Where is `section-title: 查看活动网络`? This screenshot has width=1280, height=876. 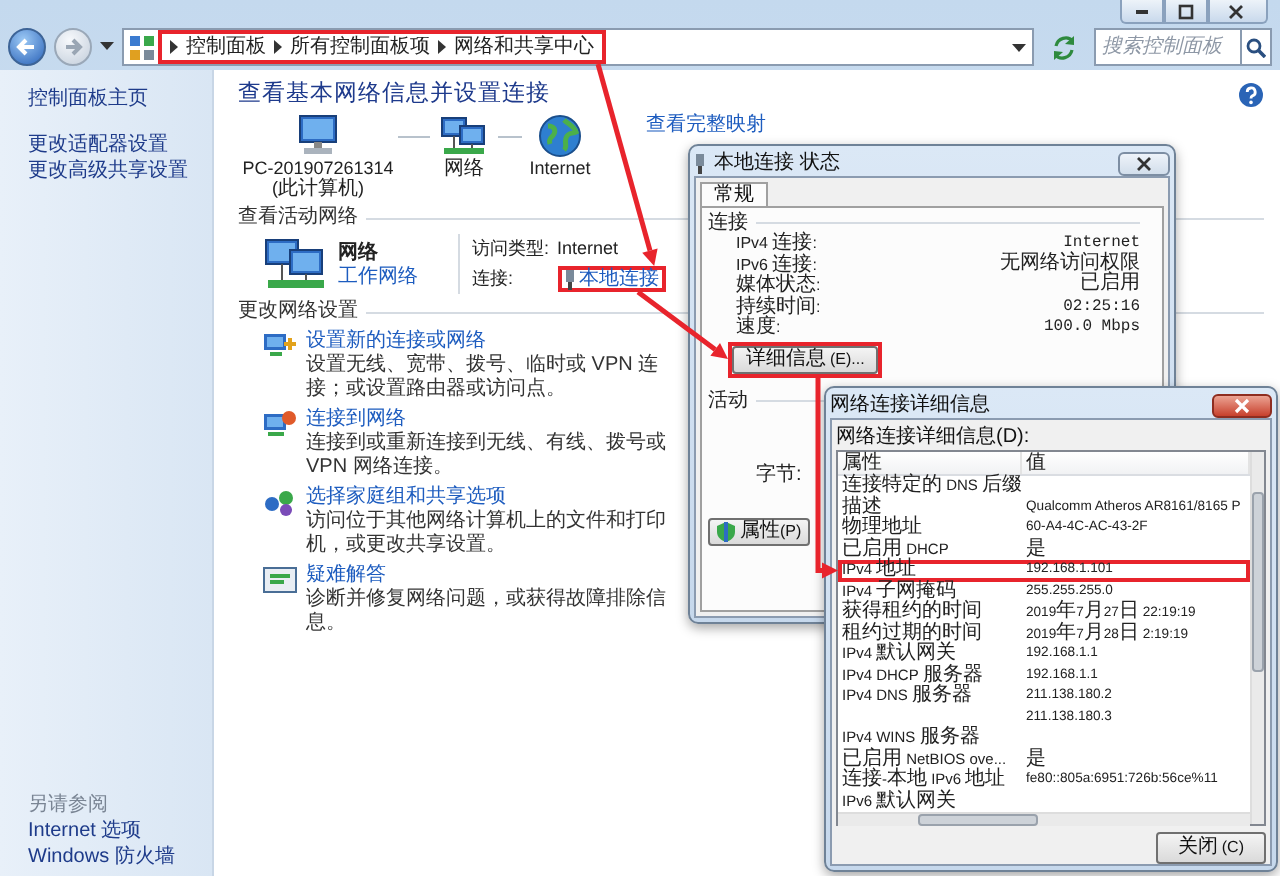
section-title: 查看活动网络 is located at coordinates (298, 218).